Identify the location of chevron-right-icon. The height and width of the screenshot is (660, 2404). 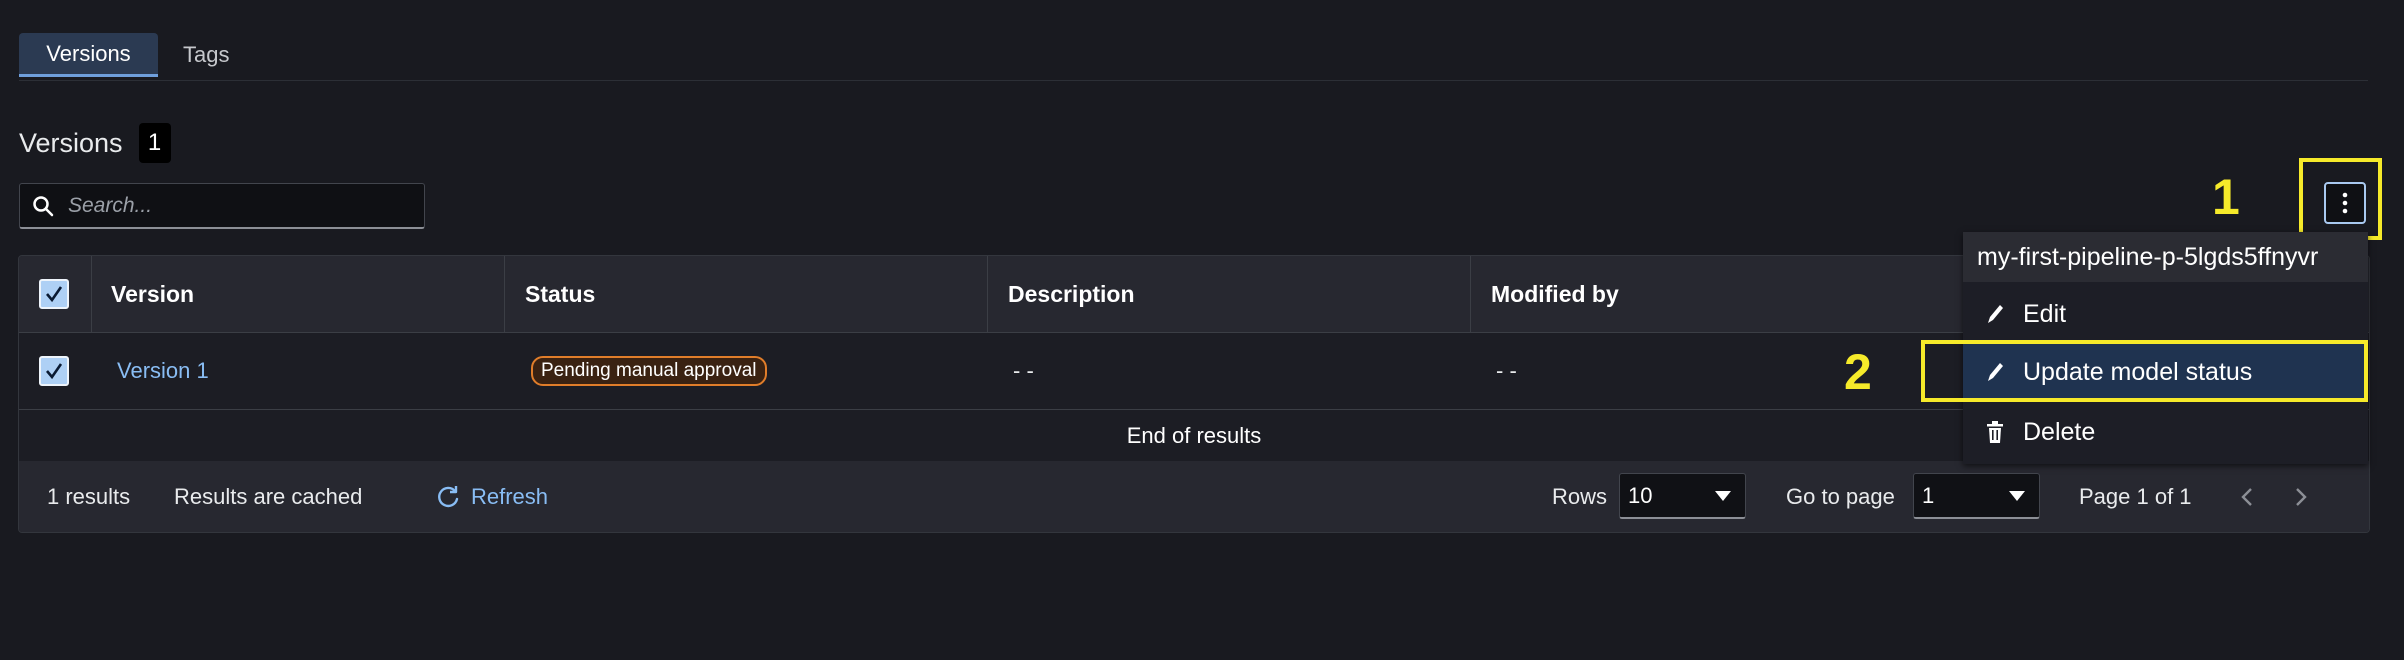
(2301, 497).